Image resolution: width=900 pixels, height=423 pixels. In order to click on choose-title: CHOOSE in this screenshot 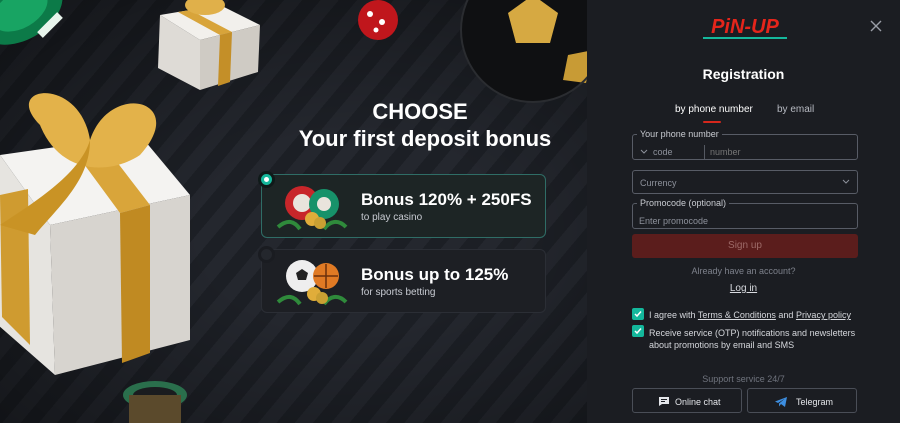, I will do `click(420, 111)`.